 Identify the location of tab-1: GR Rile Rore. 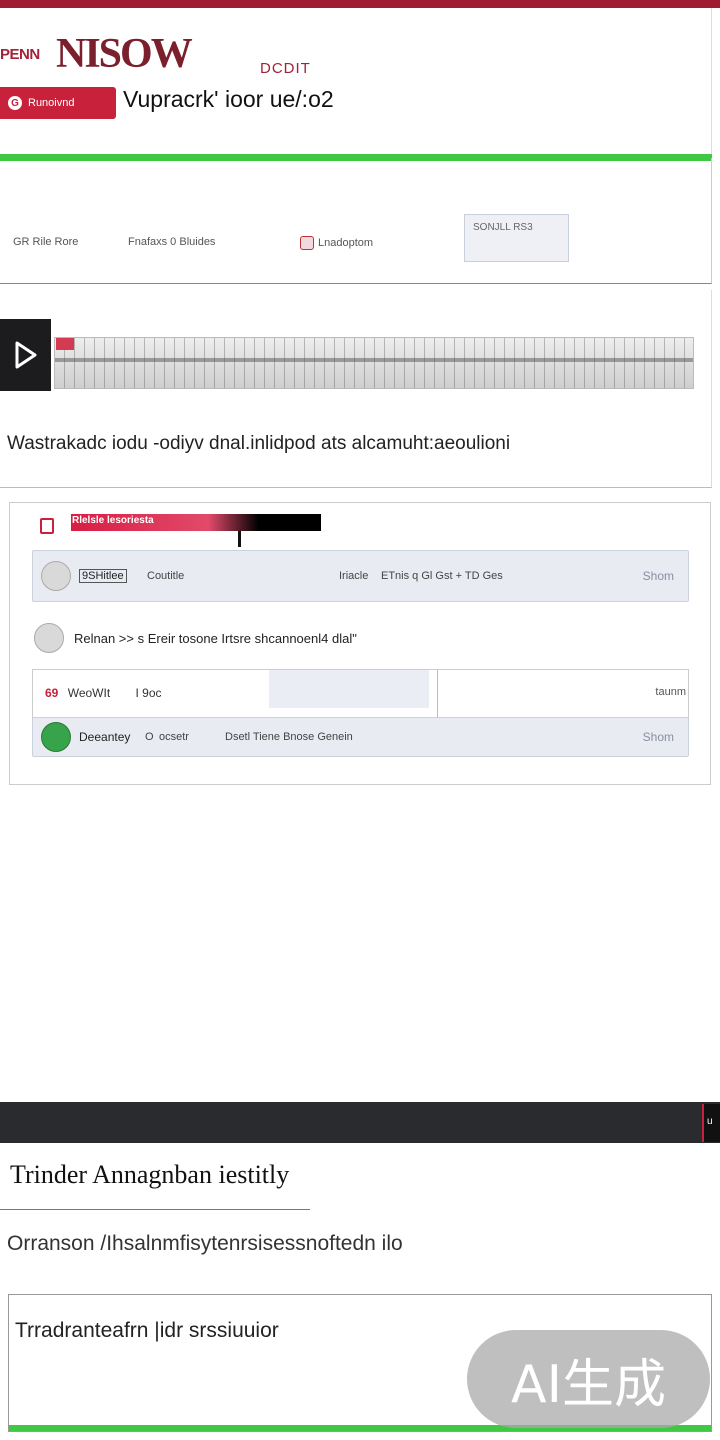
(45, 242).